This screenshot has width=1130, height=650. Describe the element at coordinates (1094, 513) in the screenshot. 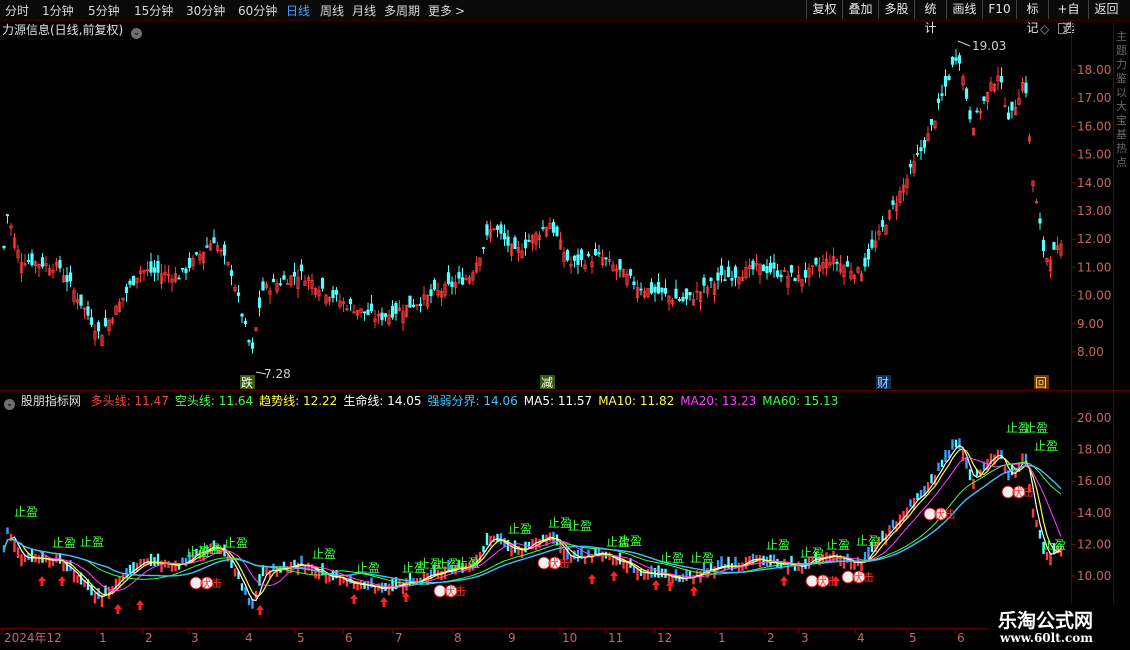

I see `indicator-axis-label: 14.00` at that location.